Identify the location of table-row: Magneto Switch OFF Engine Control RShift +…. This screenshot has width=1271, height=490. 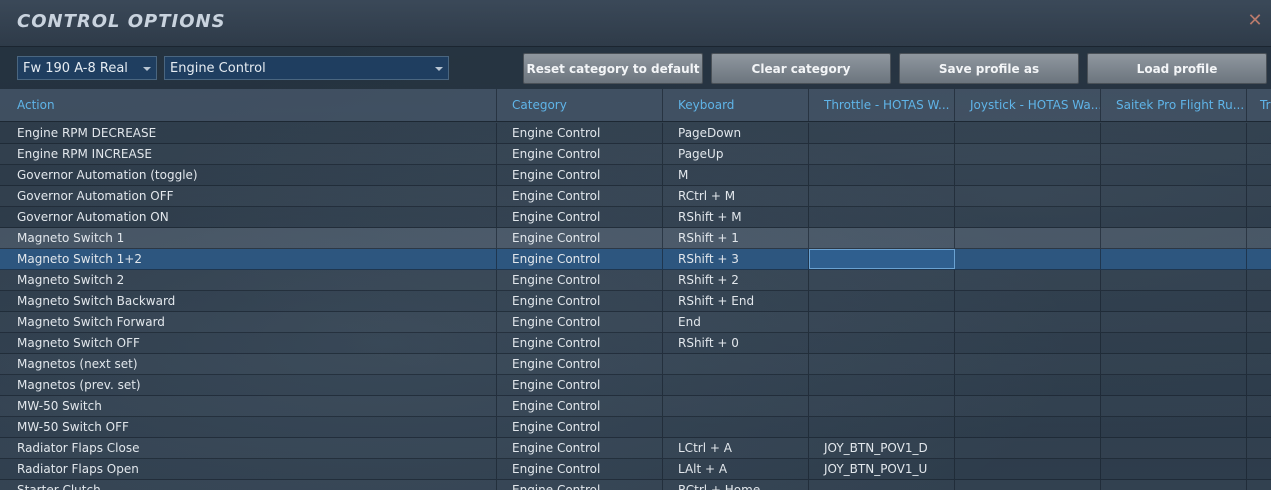
(635, 343).